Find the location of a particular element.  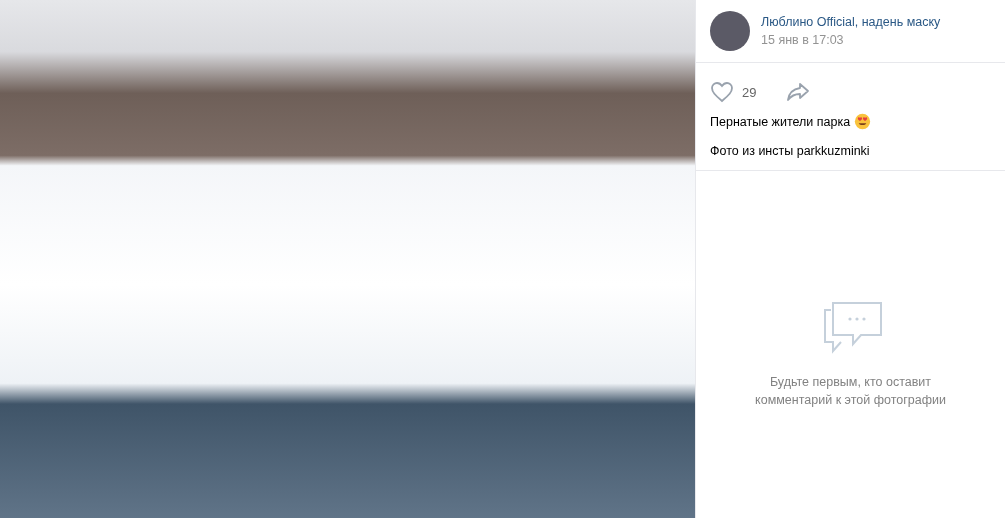

avatar is located at coordinates (730, 31).